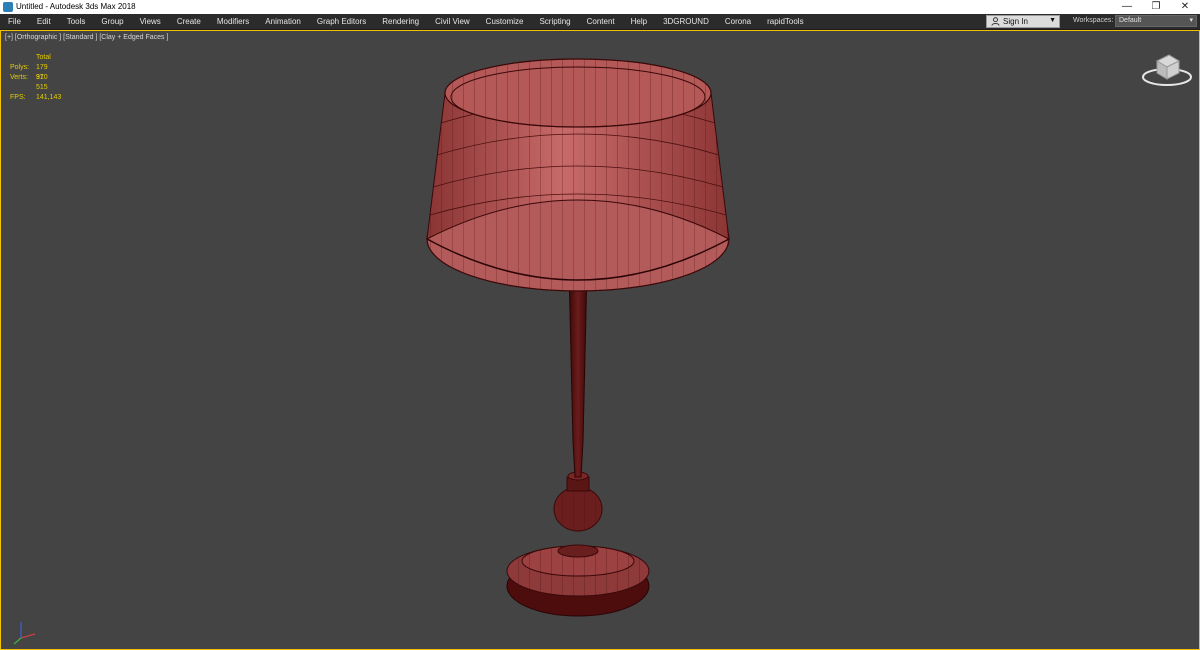 The image size is (1200, 650). Describe the element at coordinates (8, 7) in the screenshot. I see `app-icon` at that location.